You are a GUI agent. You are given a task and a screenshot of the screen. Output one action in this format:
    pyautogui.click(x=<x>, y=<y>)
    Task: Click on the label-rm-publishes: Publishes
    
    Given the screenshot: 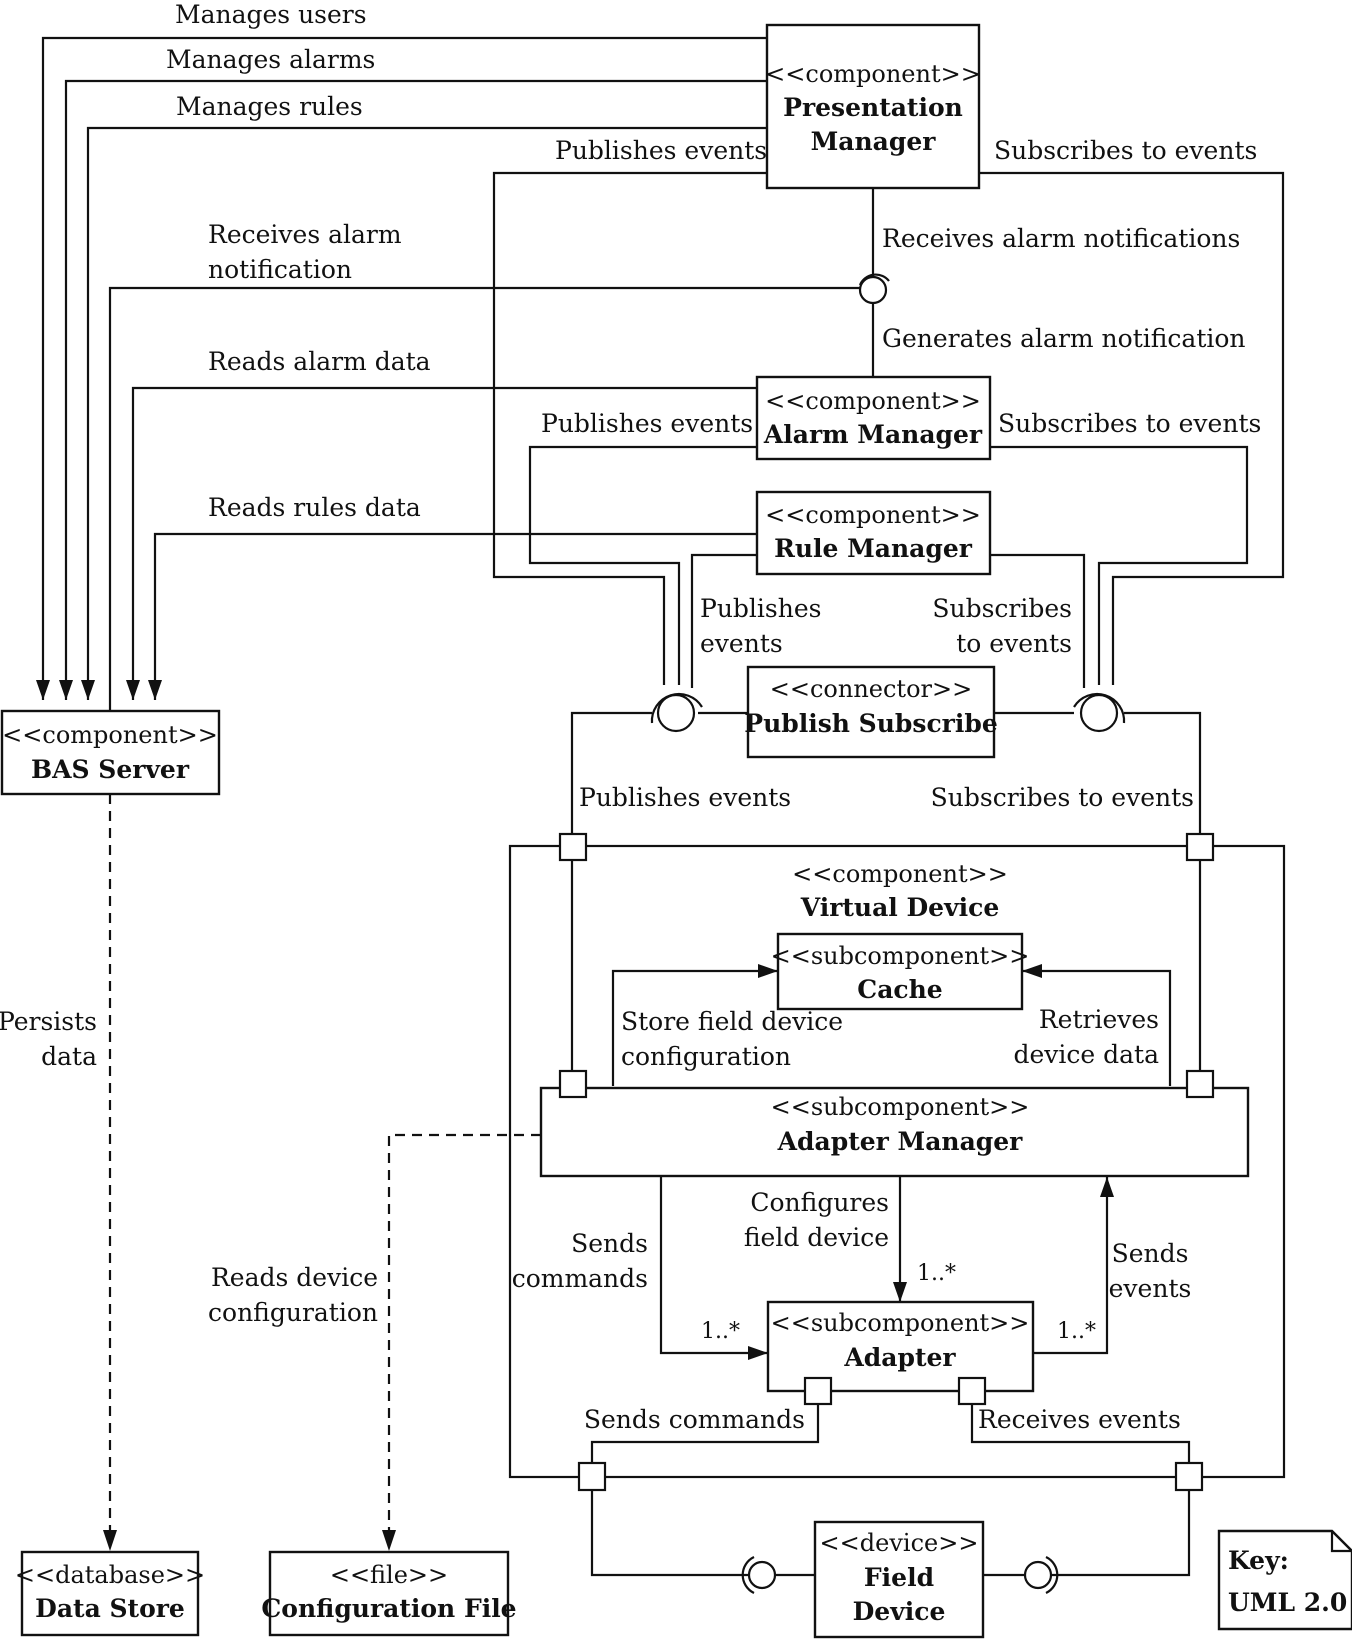 What is the action you would take?
    pyautogui.click(x=760, y=608)
    